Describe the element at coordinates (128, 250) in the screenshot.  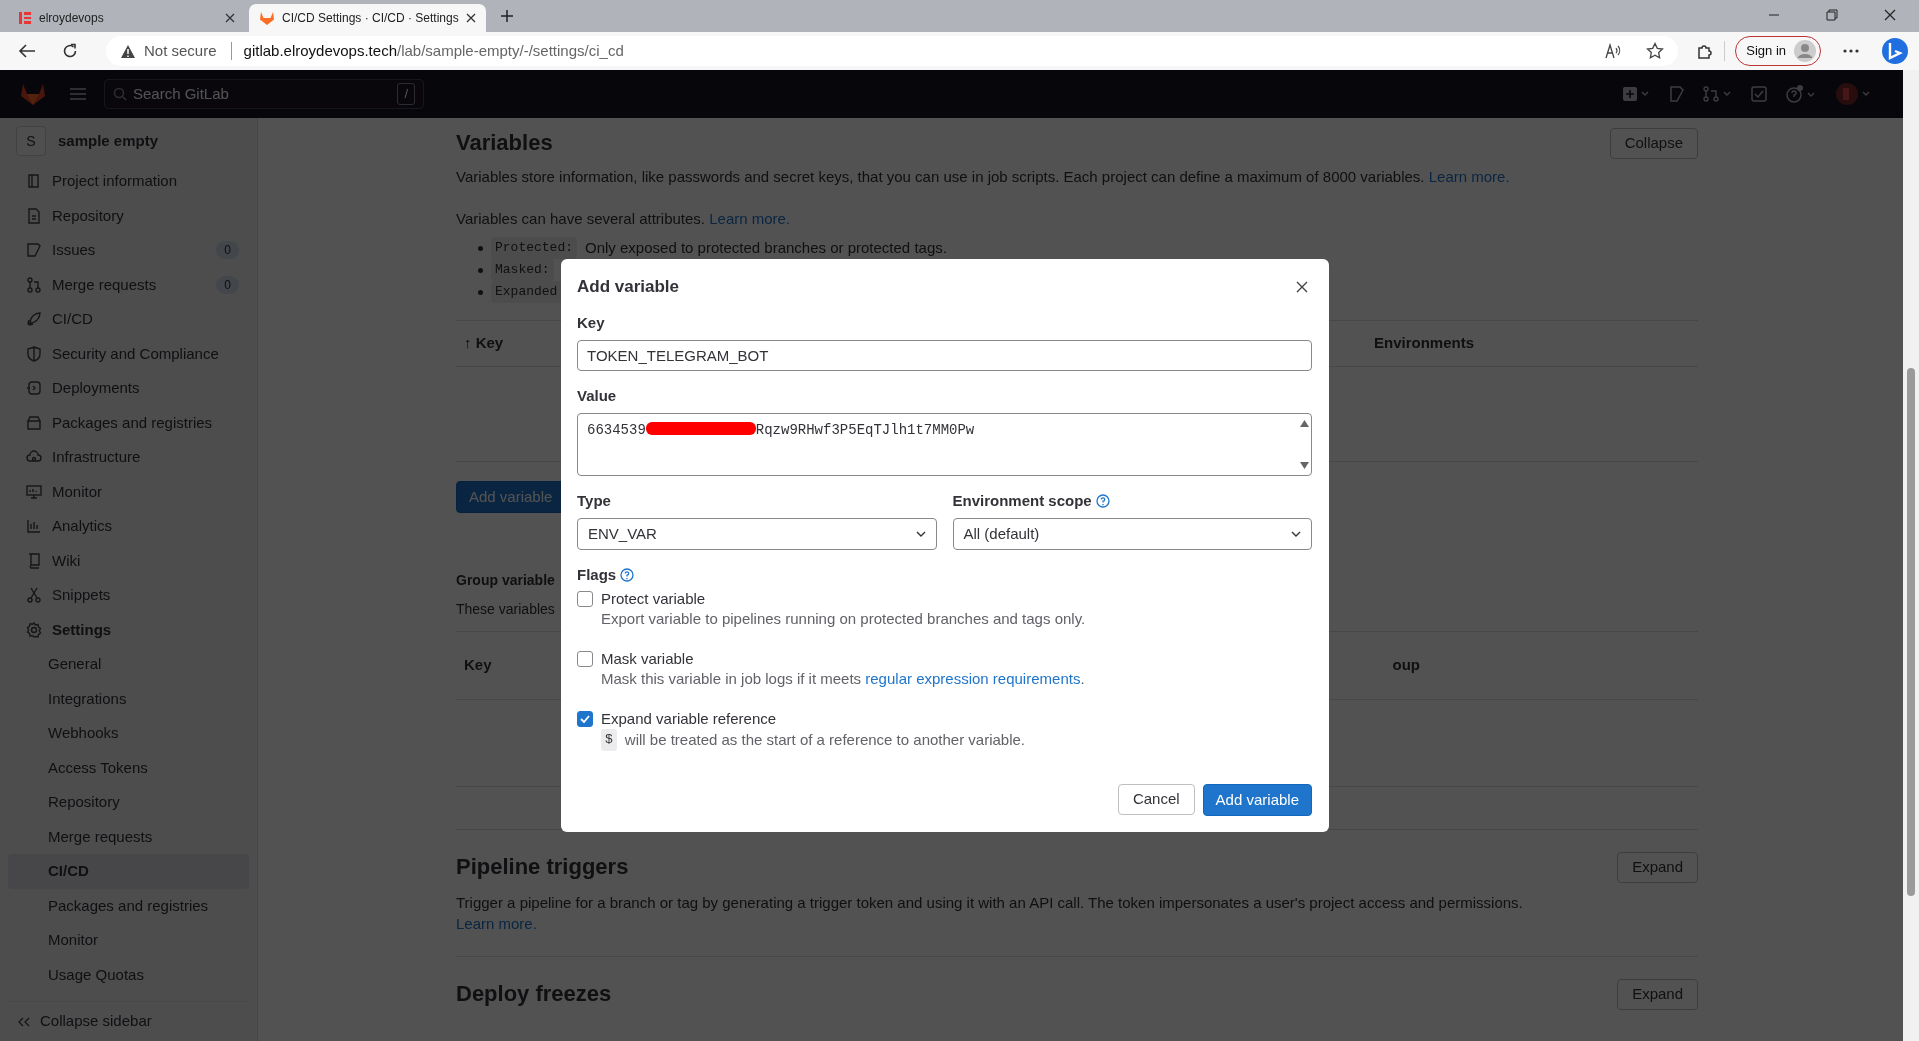
I see `sidebar-item: Issues 0` at that location.